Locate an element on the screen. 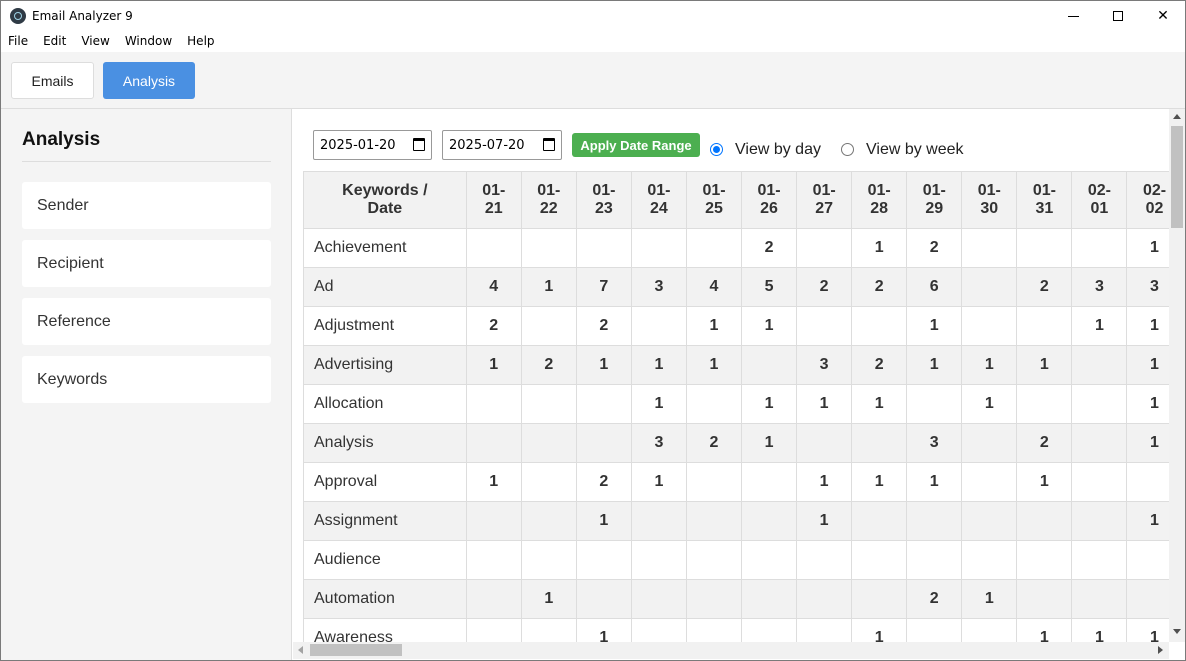 The width and height of the screenshot is (1186, 661). minimize-icon is located at coordinates (1073, 16).